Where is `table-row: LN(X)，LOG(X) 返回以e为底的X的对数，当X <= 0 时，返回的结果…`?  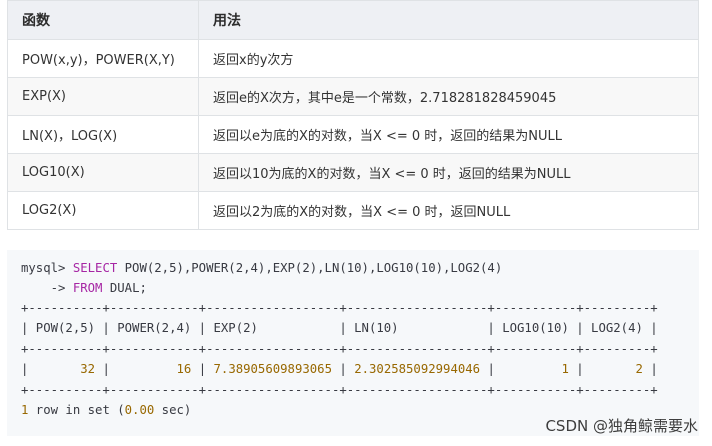 table-row: LN(X)，LOG(X) 返回以e为底的X的对数，当X <= 0 时，返回的结果… is located at coordinates (353, 134).